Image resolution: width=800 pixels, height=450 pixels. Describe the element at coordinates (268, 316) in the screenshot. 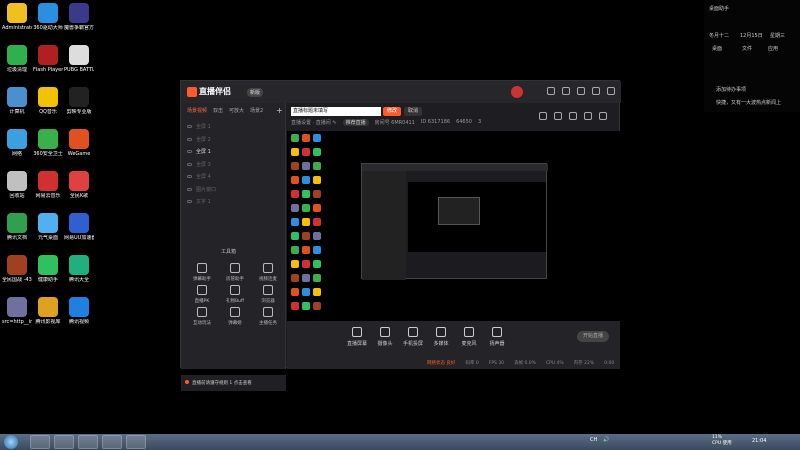

I see `toolbox-item: 主播任务` at that location.